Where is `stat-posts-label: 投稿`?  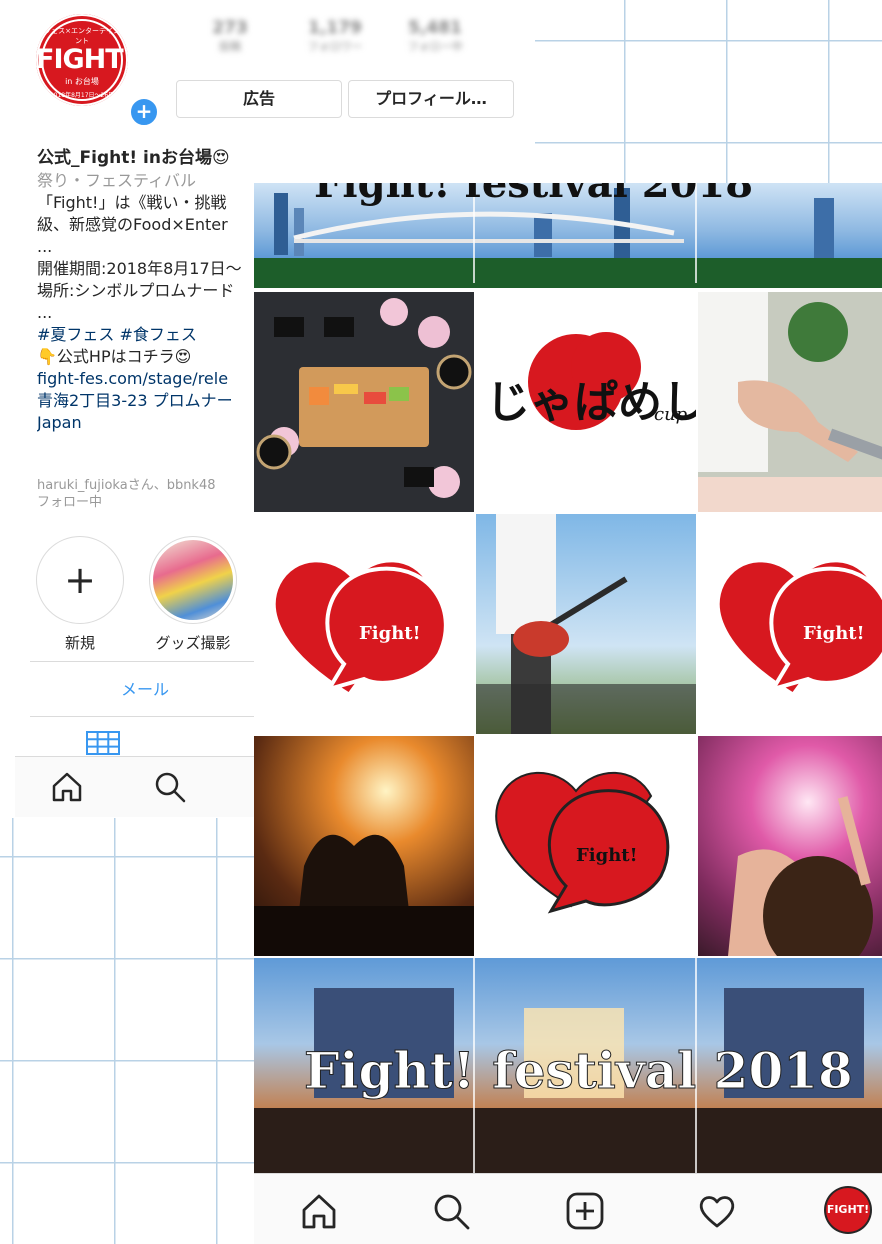 stat-posts-label: 投稿 is located at coordinates (230, 46).